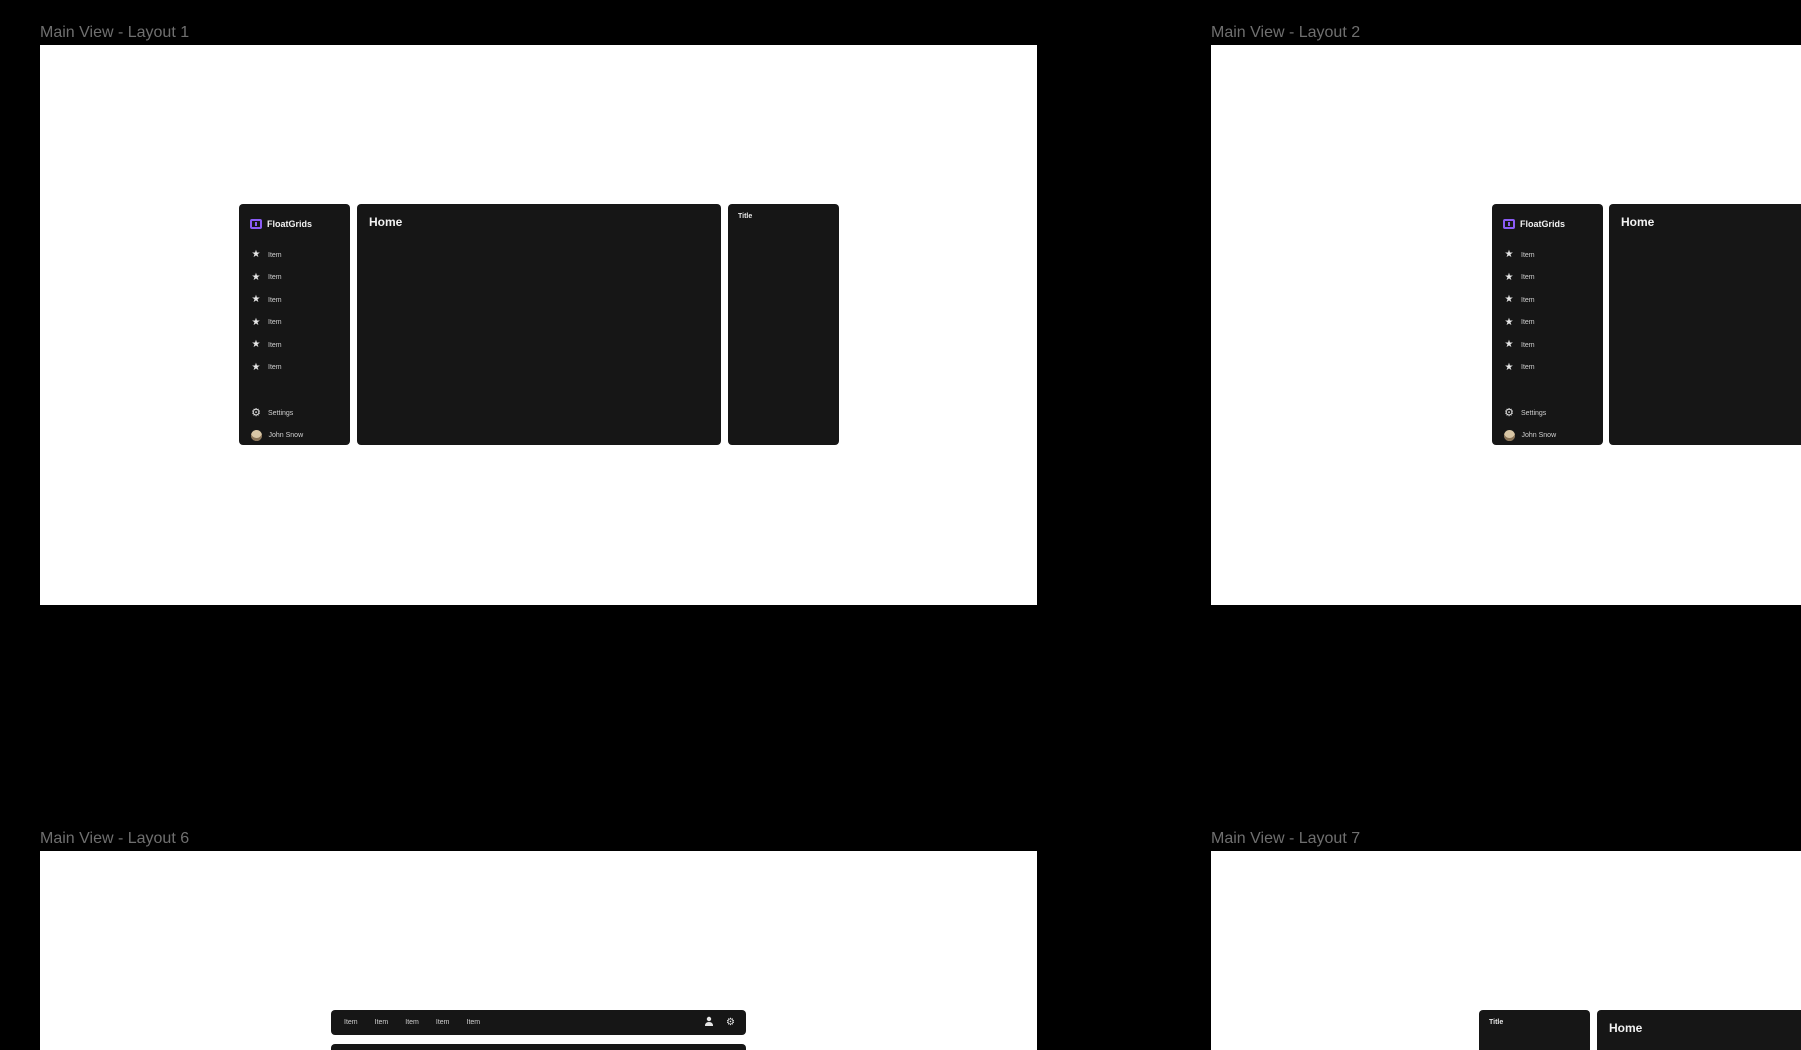 The image size is (1801, 1050). I want to click on frame-label-layout-2: Main View - Layout 2, so click(1286, 32).